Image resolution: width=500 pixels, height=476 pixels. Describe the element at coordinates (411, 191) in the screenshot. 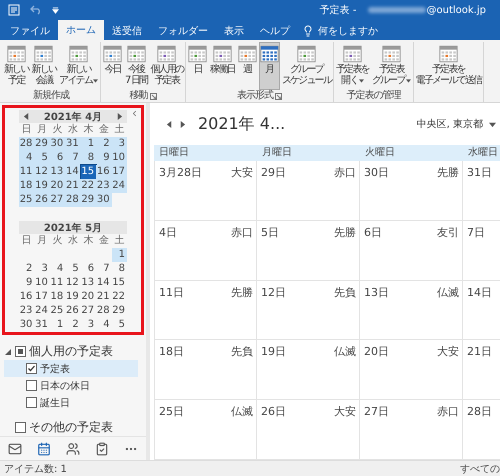

I see `calendar-cell: 30日 先勝` at that location.